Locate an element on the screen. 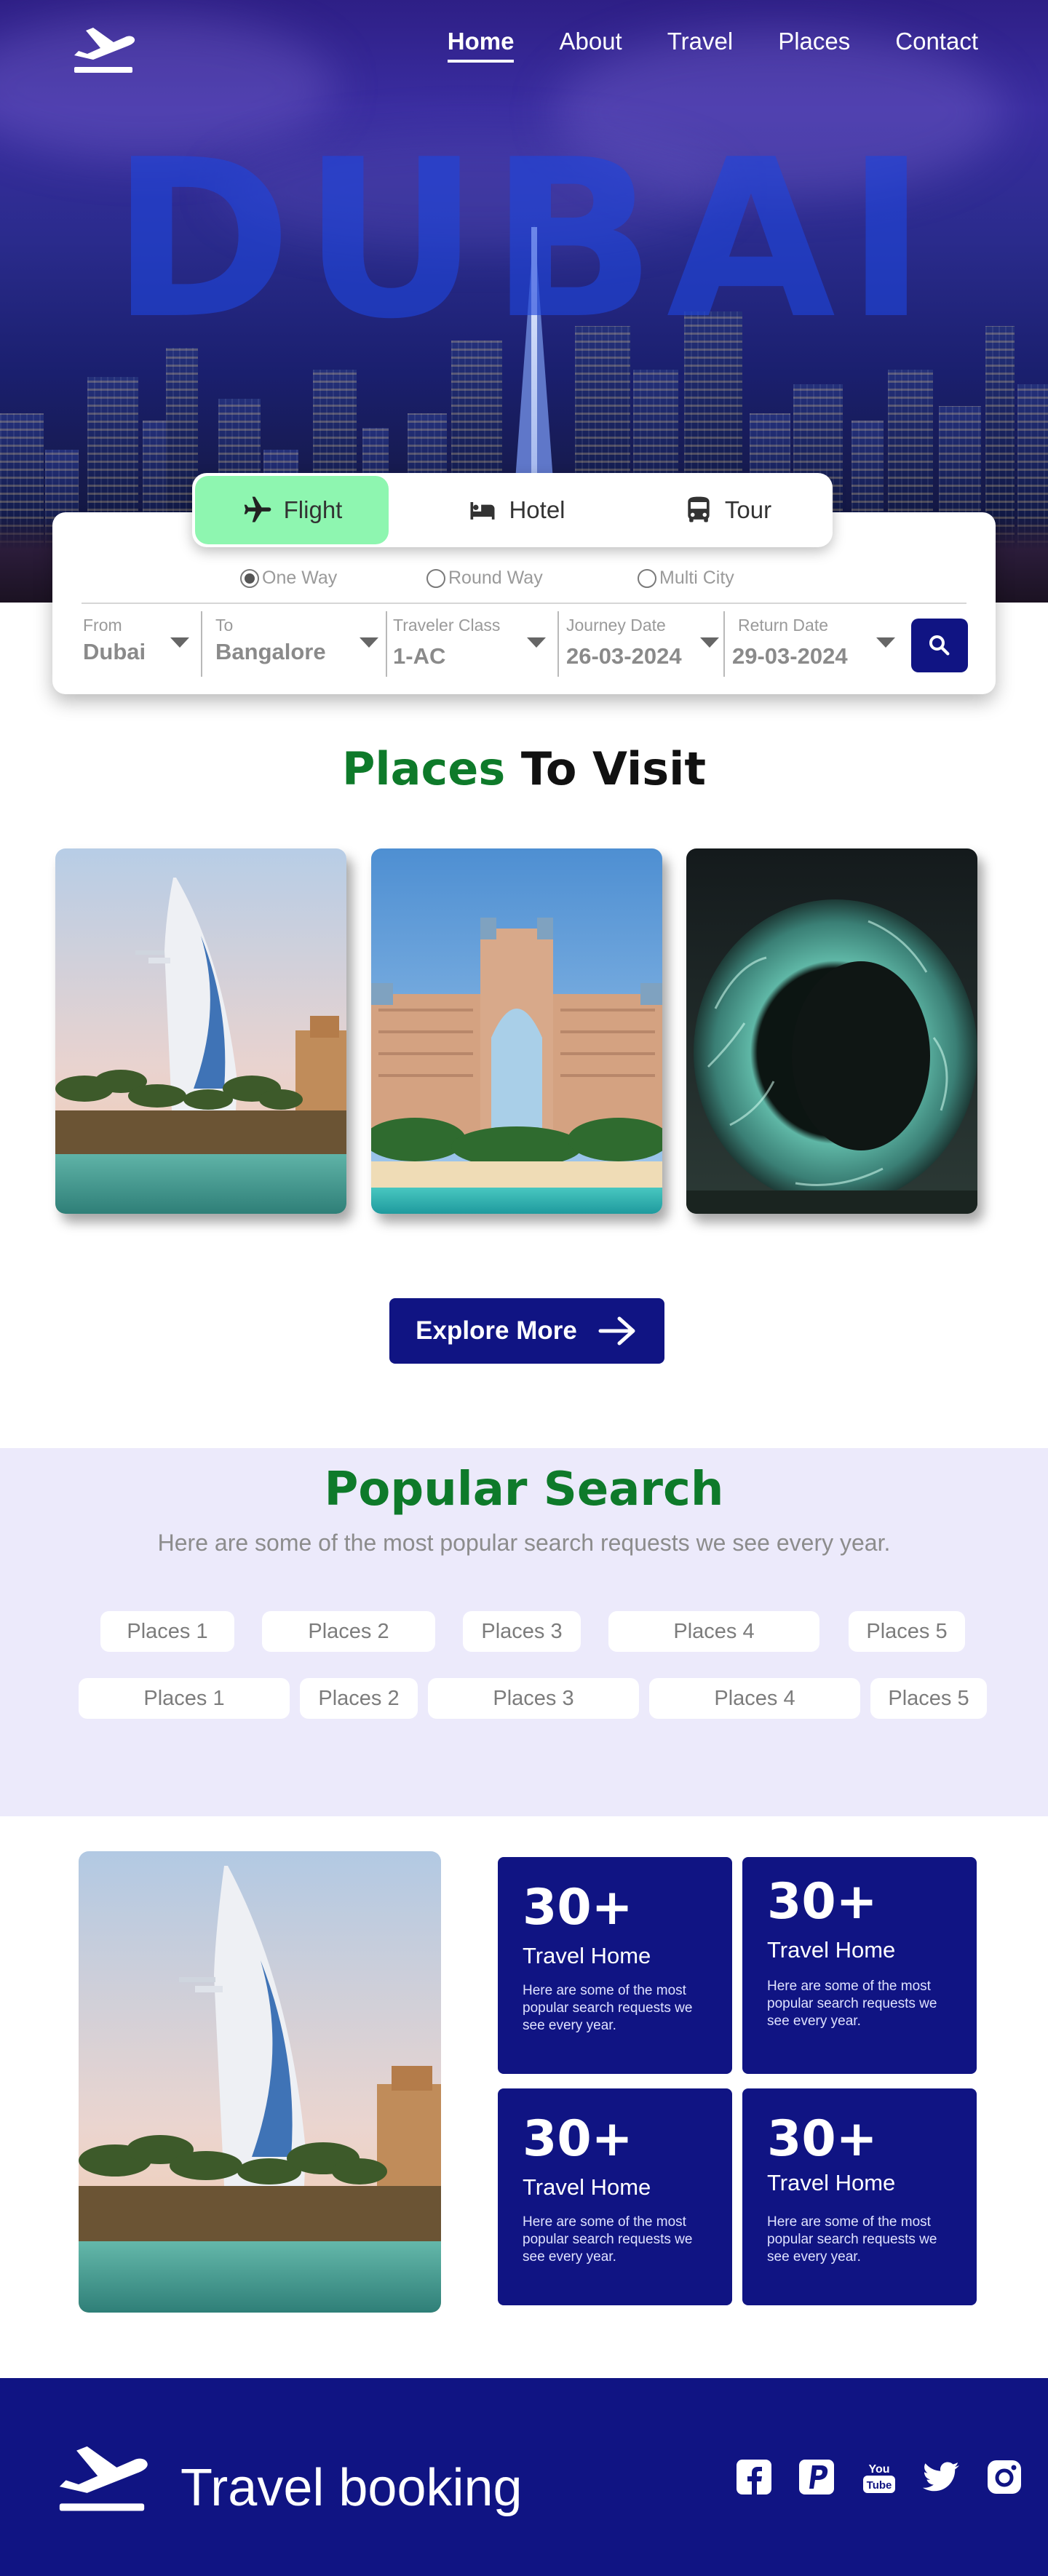 The image size is (1048, 2576). svg-text: You is located at coordinates (879, 2469).